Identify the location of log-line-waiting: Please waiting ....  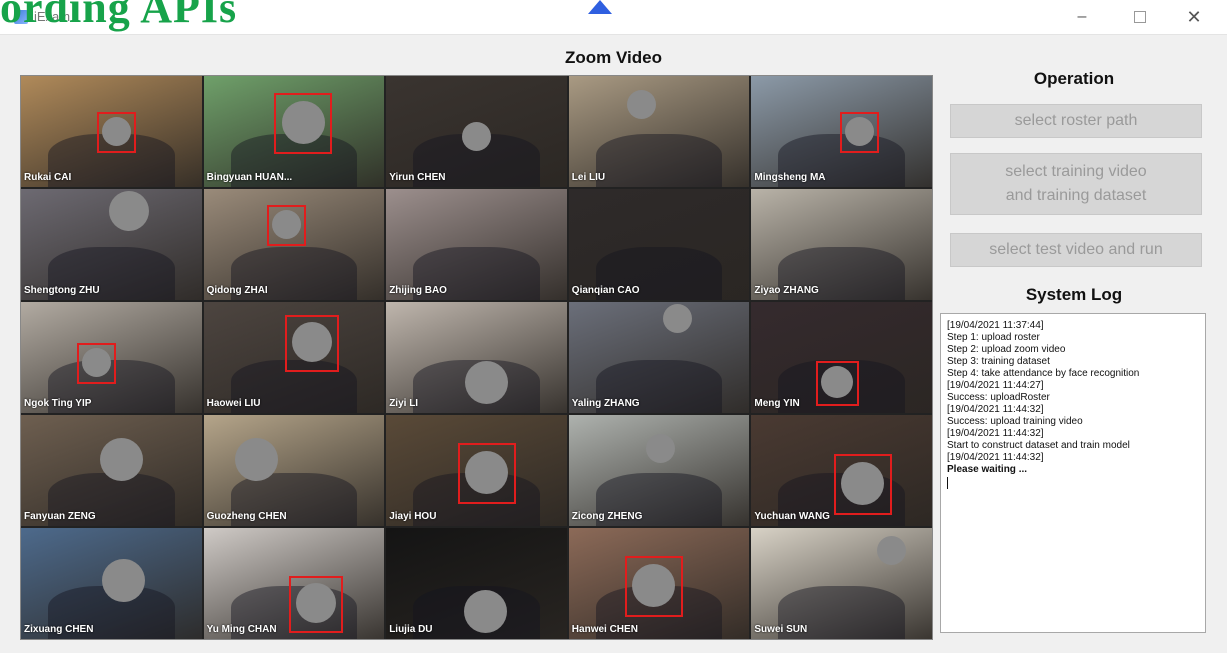
(987, 469).